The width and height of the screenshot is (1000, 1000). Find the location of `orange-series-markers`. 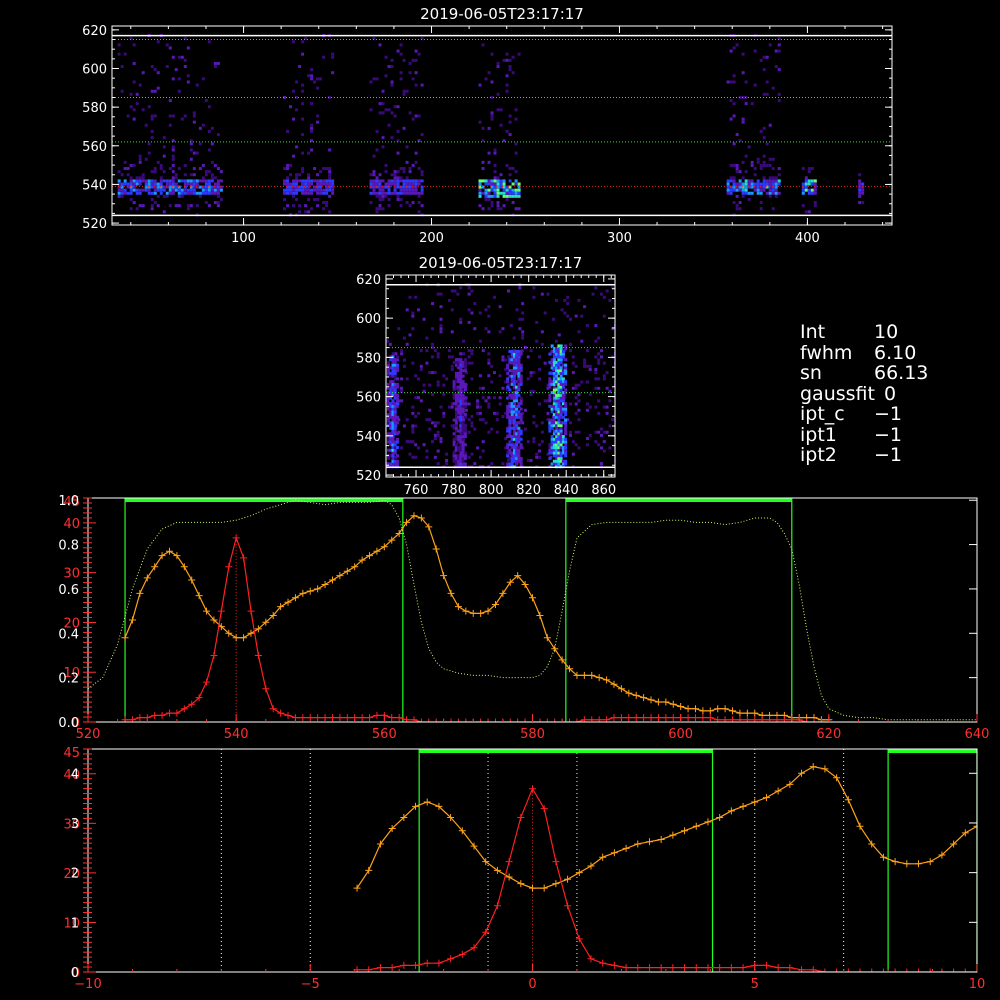

orange-series-markers is located at coordinates (477, 617).